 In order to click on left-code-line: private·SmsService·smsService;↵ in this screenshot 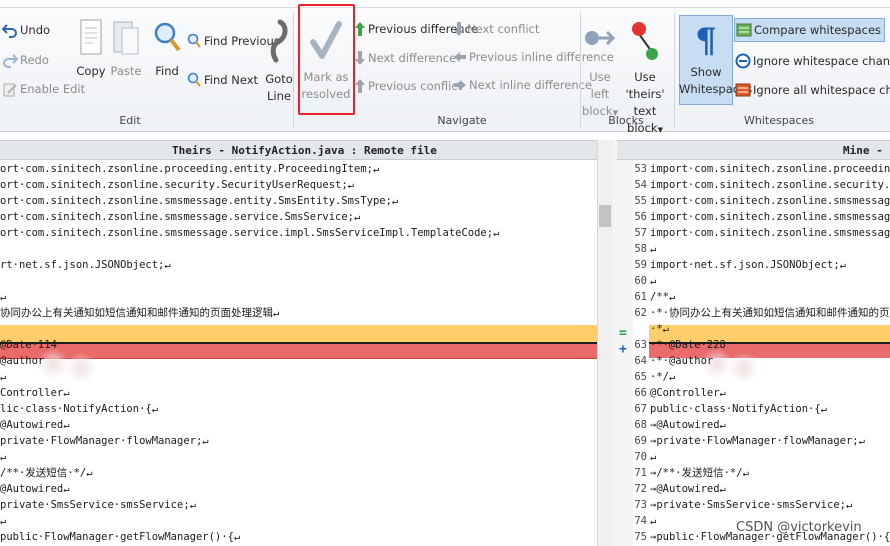, I will do `click(98, 505)`.